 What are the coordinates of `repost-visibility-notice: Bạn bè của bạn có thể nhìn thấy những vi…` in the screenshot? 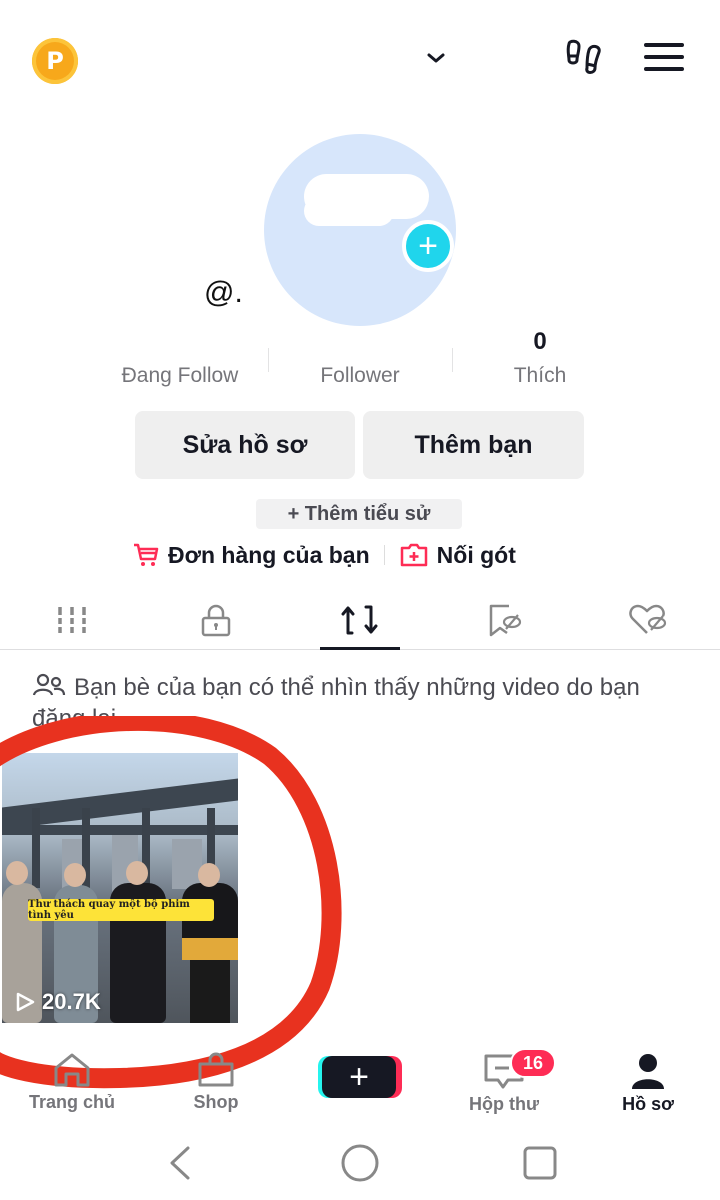 It's located at (342, 703).